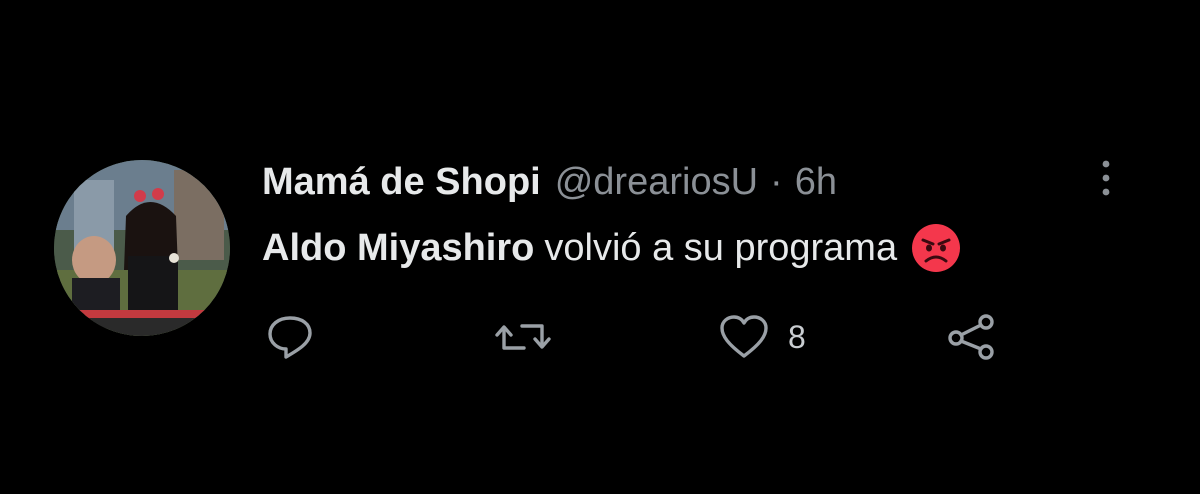 The height and width of the screenshot is (494, 1200). I want to click on tweet-header: Mamá de Shopi @dreariosU · 6h, so click(549, 182).